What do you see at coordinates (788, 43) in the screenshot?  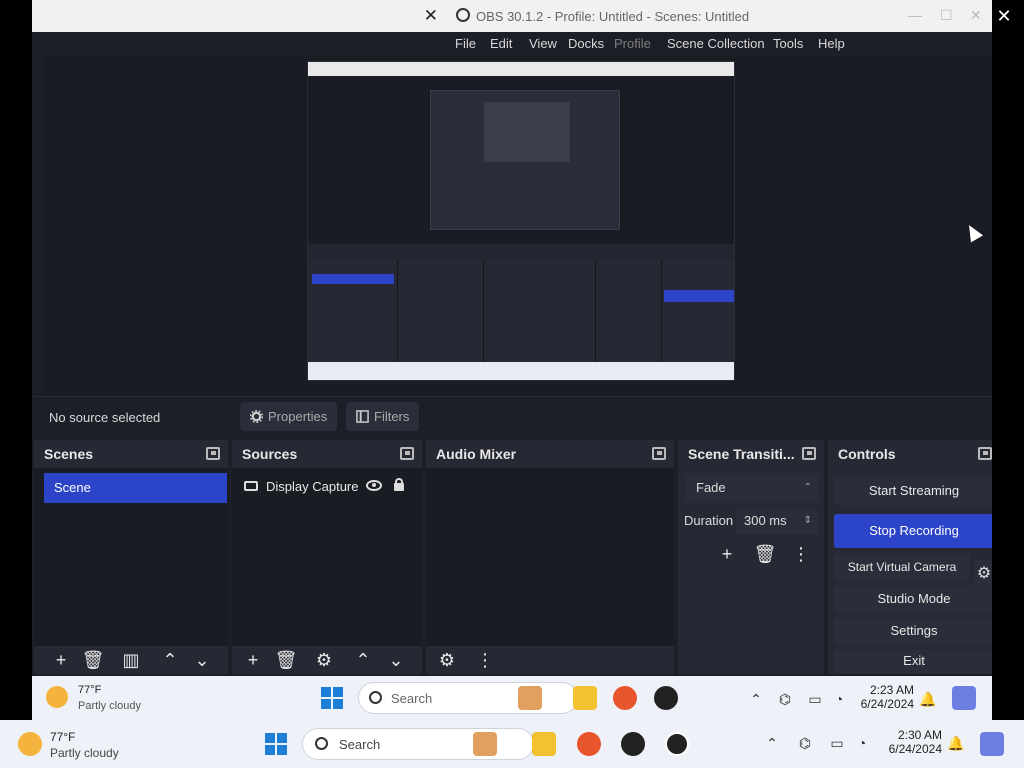 I see `menu-tools: Tools` at bounding box center [788, 43].